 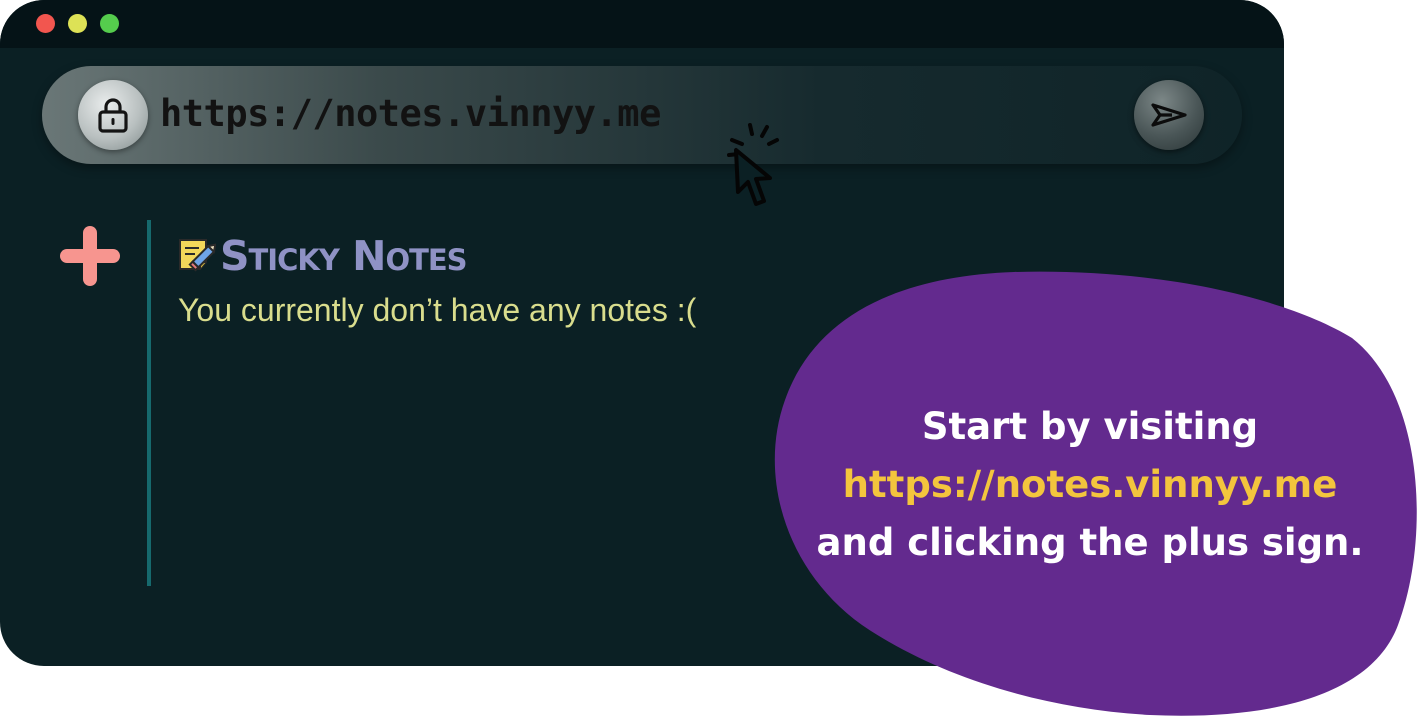 I want to click on callout-line-3: and clicking the plus sign., so click(x=1090, y=542).